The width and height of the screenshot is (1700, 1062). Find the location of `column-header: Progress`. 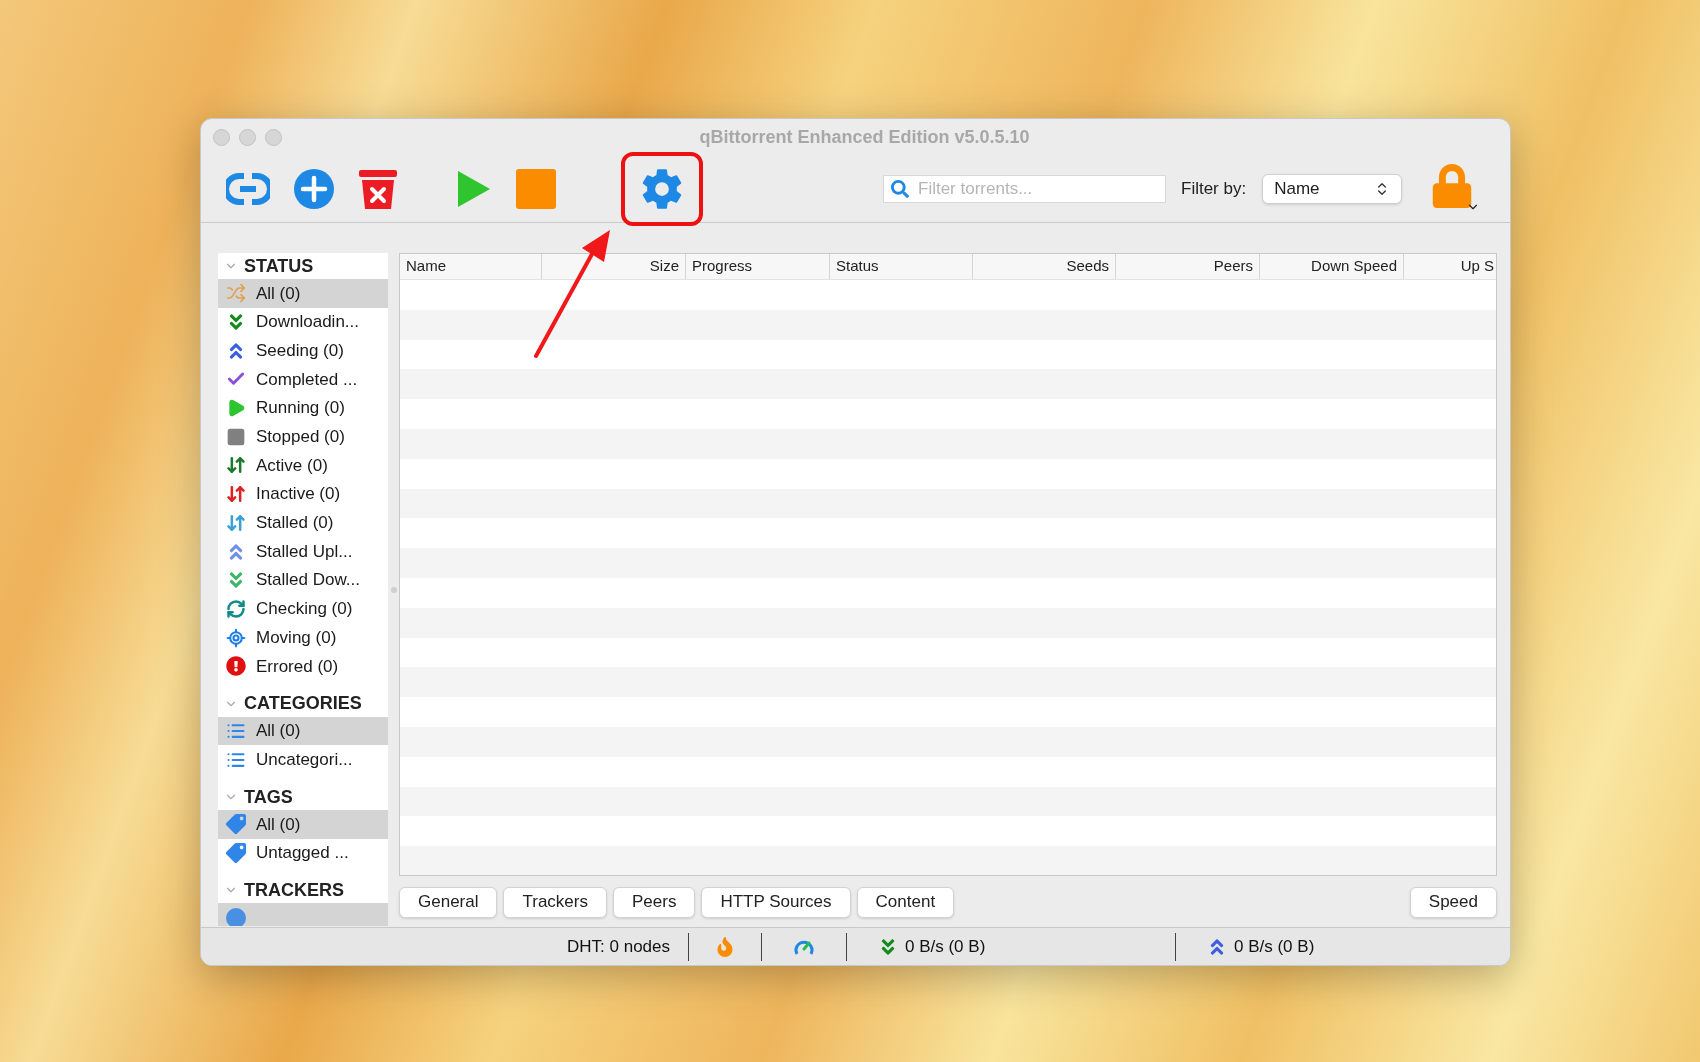

column-header: Progress is located at coordinates (758, 266).